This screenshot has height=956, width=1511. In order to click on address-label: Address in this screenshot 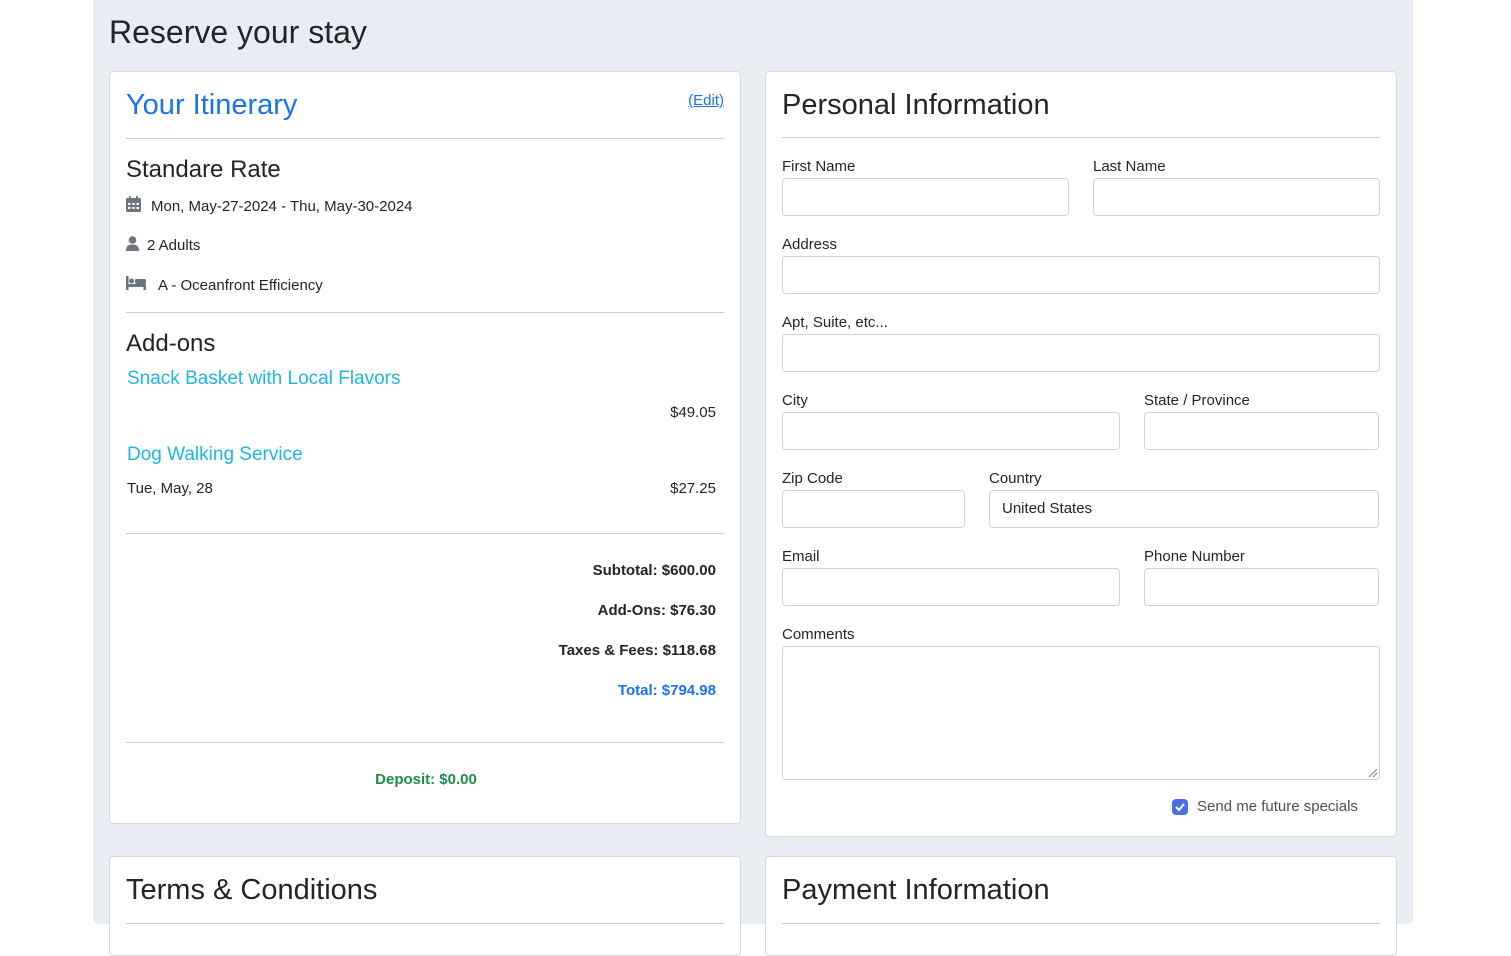, I will do `click(810, 244)`.